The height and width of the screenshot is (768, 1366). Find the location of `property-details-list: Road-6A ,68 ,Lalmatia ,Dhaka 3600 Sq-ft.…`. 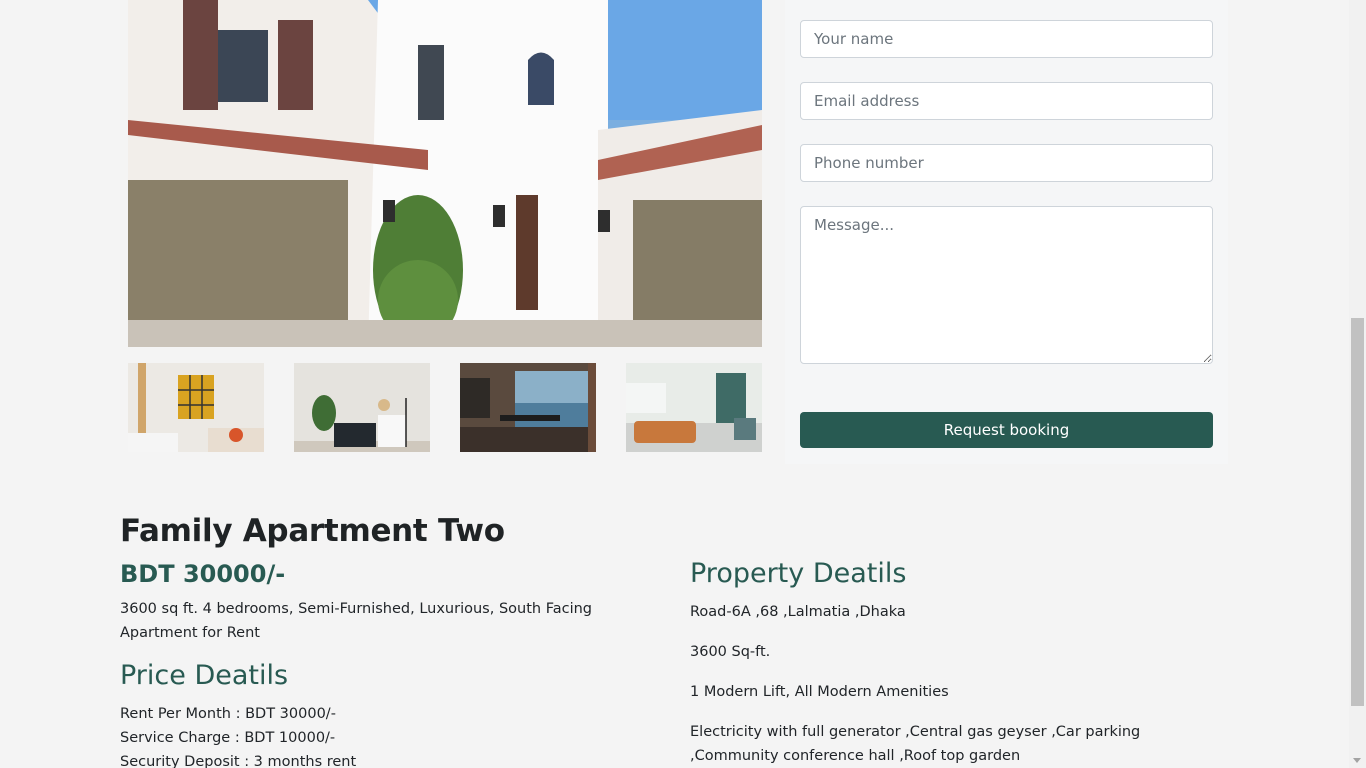

property-details-list: Road-6A ,68 ,Lalmatia ,Dhaka 3600 Sq-ft.… is located at coordinates (955, 684).